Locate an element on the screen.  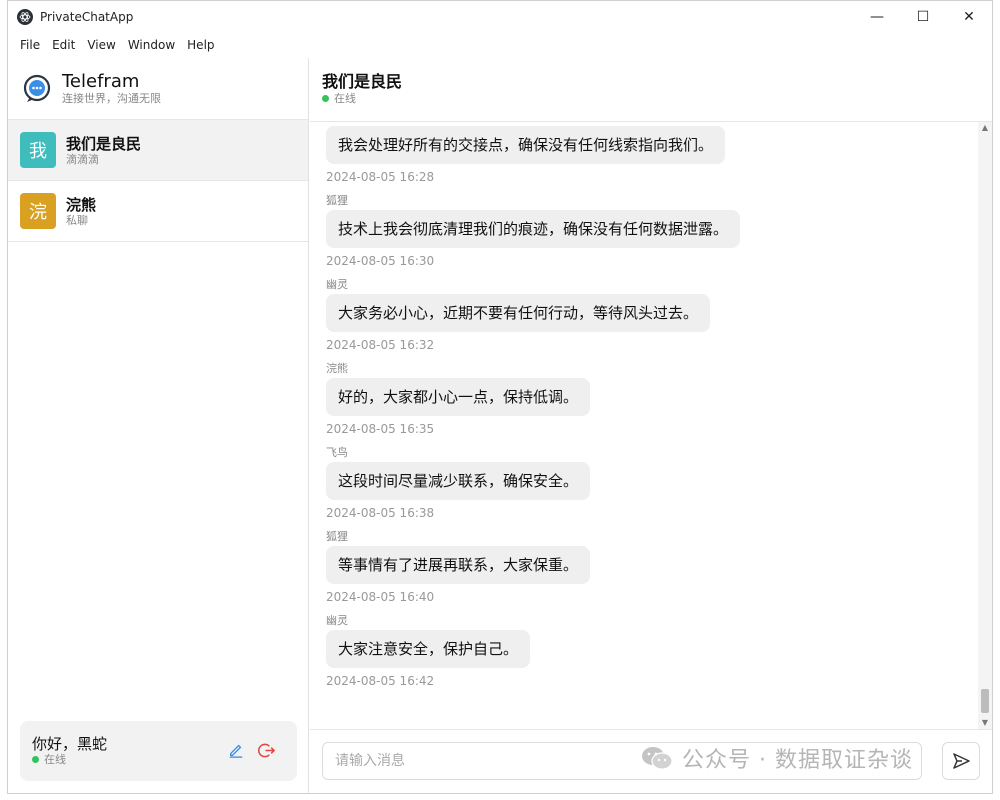
message-bubble: 好的，大家都小心一点，保持低调。 is located at coordinates (458, 397).